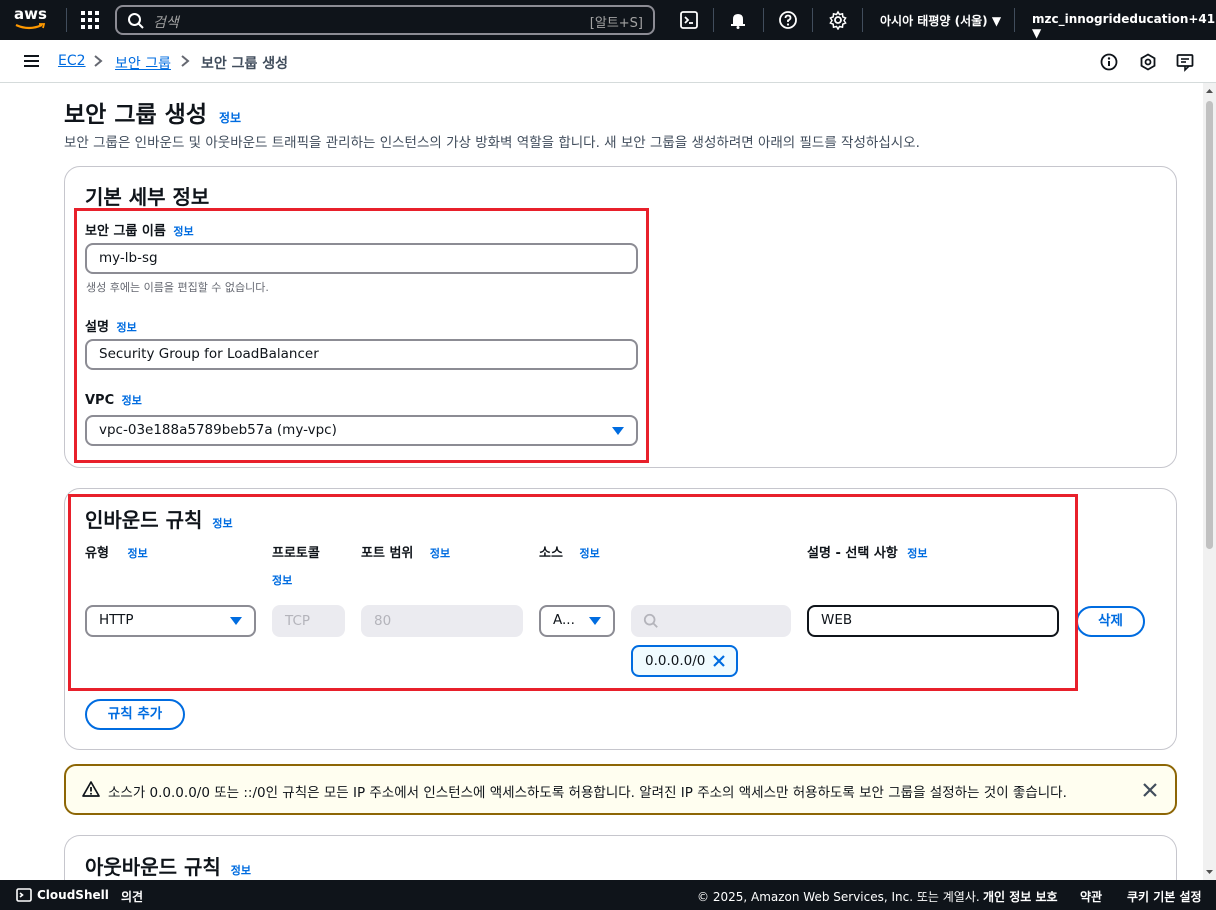 The image size is (1216, 910). What do you see at coordinates (153, 867) in the screenshot?
I see `outbound-title-text: 아웃바운드 규칙` at bounding box center [153, 867].